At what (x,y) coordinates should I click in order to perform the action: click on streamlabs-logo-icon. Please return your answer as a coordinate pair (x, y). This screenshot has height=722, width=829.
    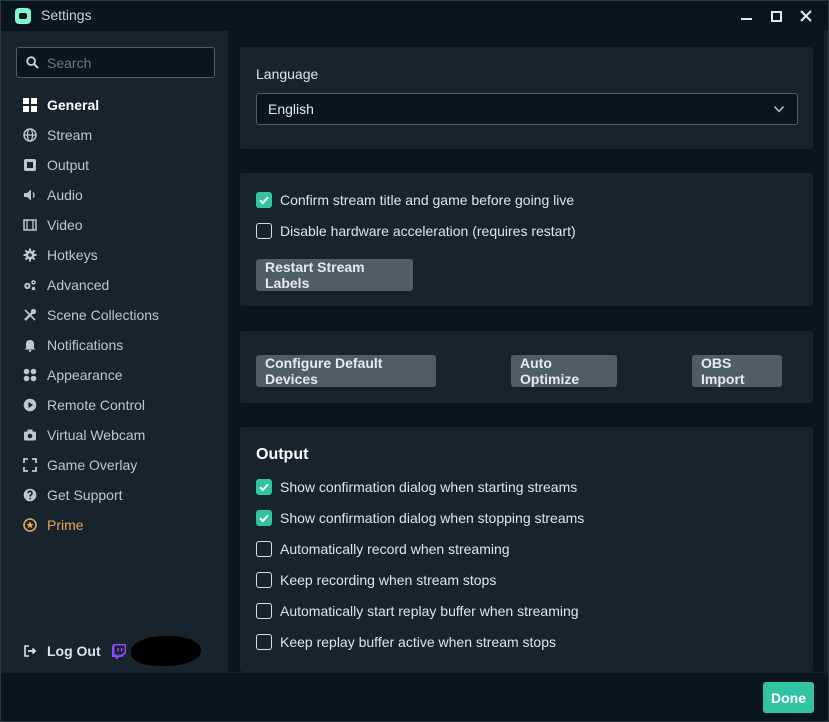
    Looking at the image, I should click on (23, 16).